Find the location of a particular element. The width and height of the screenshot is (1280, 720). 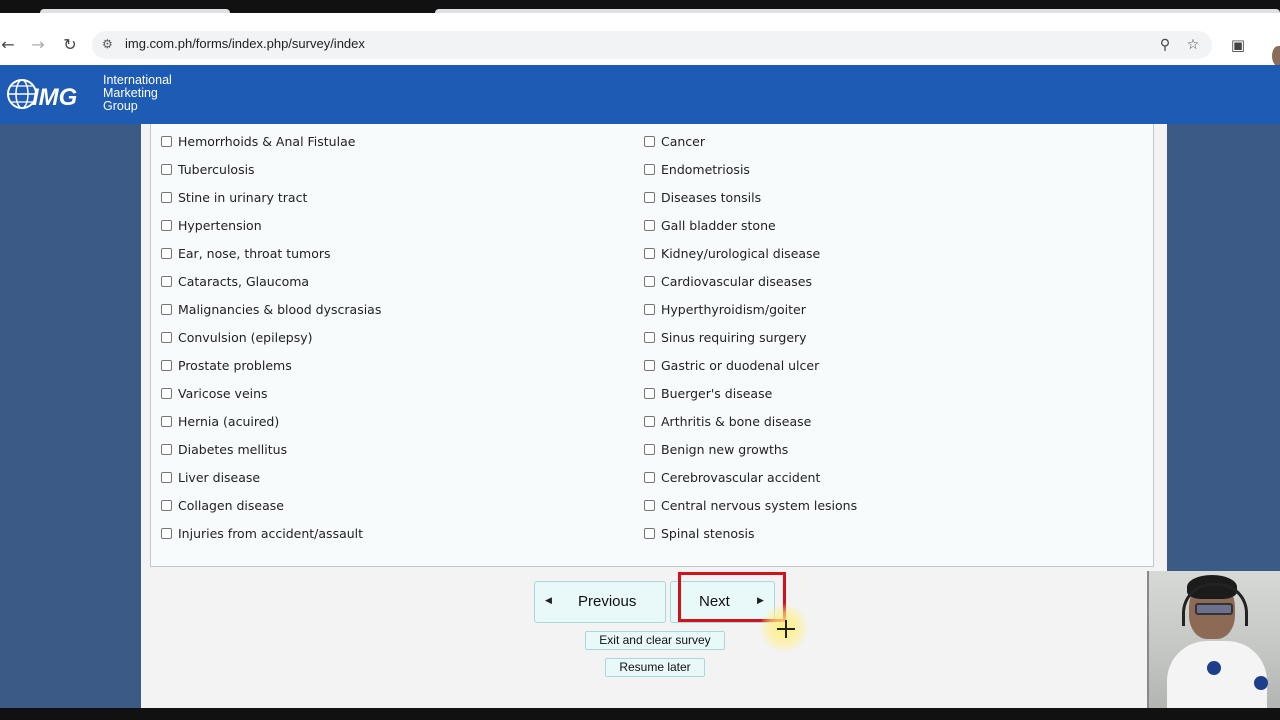

condition-option: Diabetes mellitus is located at coordinates (224, 449).